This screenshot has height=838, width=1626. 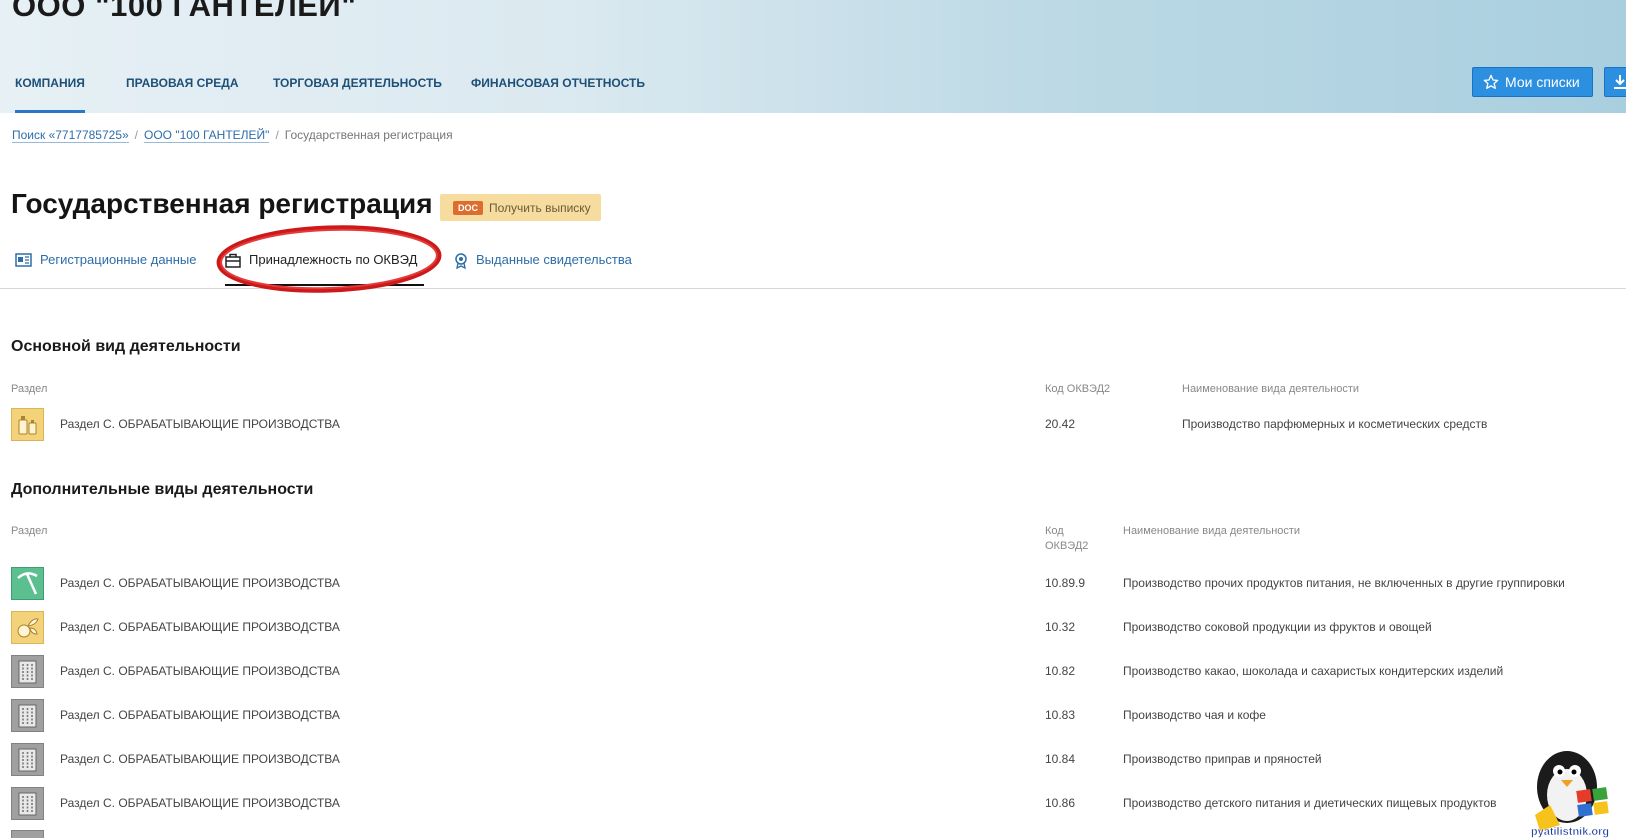 What do you see at coordinates (1060, 671) in the screenshot?
I see `row-code: 10.82` at bounding box center [1060, 671].